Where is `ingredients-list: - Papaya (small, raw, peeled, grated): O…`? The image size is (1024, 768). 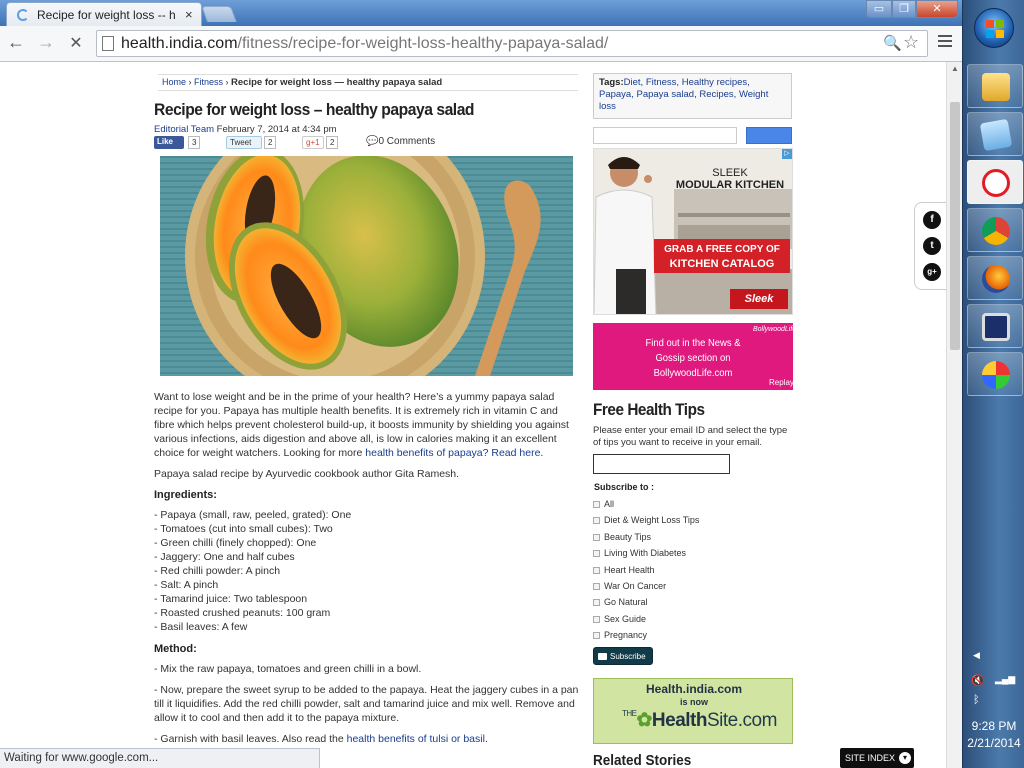
ingredients-list: - Papaya (small, raw, peeled, grated): O… is located at coordinates (367, 571).